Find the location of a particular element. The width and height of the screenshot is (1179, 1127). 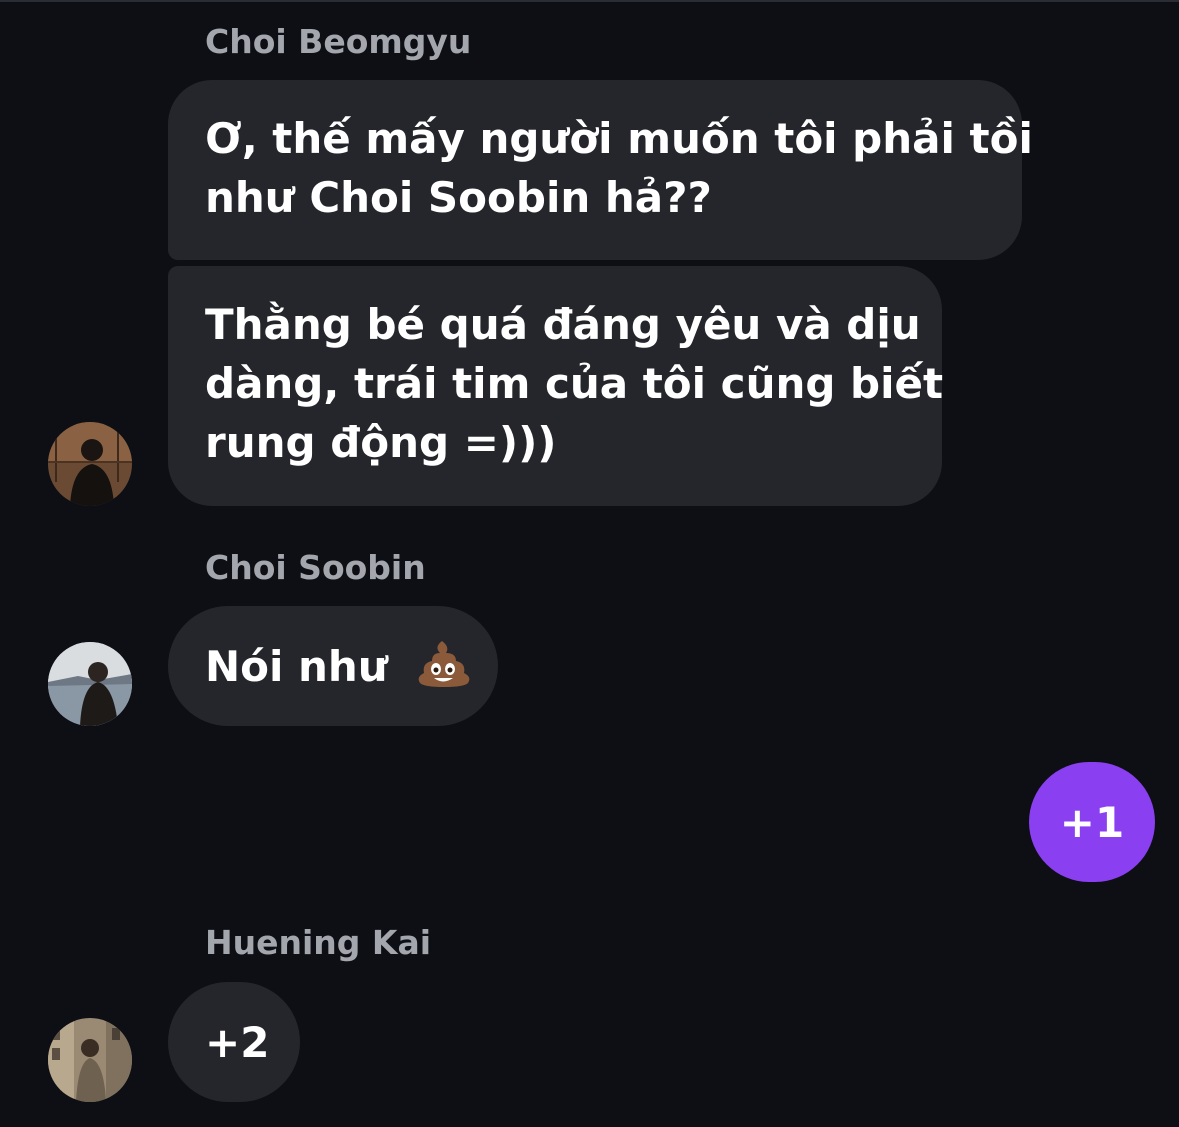

sent-message-bubble: +1 is located at coordinates (1092, 822).